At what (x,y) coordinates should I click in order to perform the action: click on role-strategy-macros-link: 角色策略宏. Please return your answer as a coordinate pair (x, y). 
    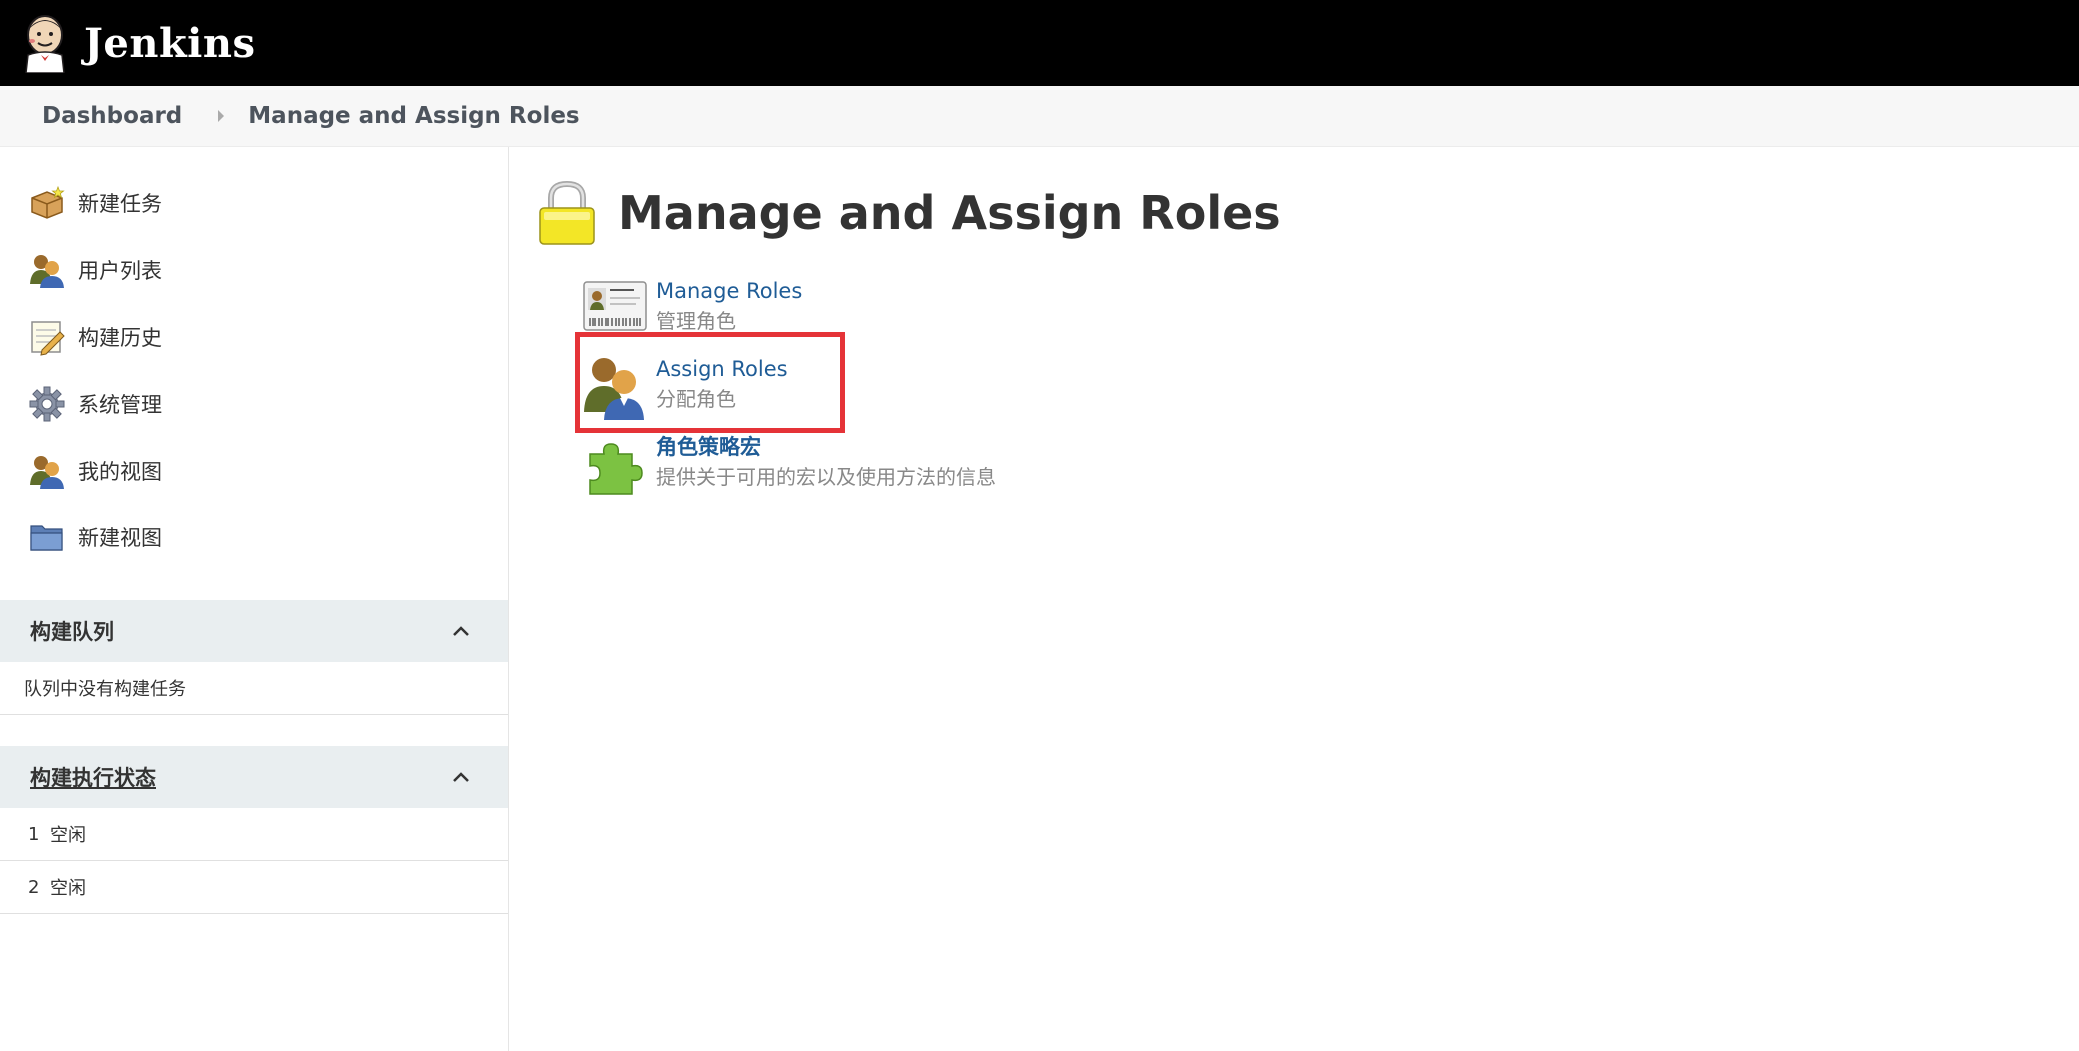
    Looking at the image, I should click on (826, 447).